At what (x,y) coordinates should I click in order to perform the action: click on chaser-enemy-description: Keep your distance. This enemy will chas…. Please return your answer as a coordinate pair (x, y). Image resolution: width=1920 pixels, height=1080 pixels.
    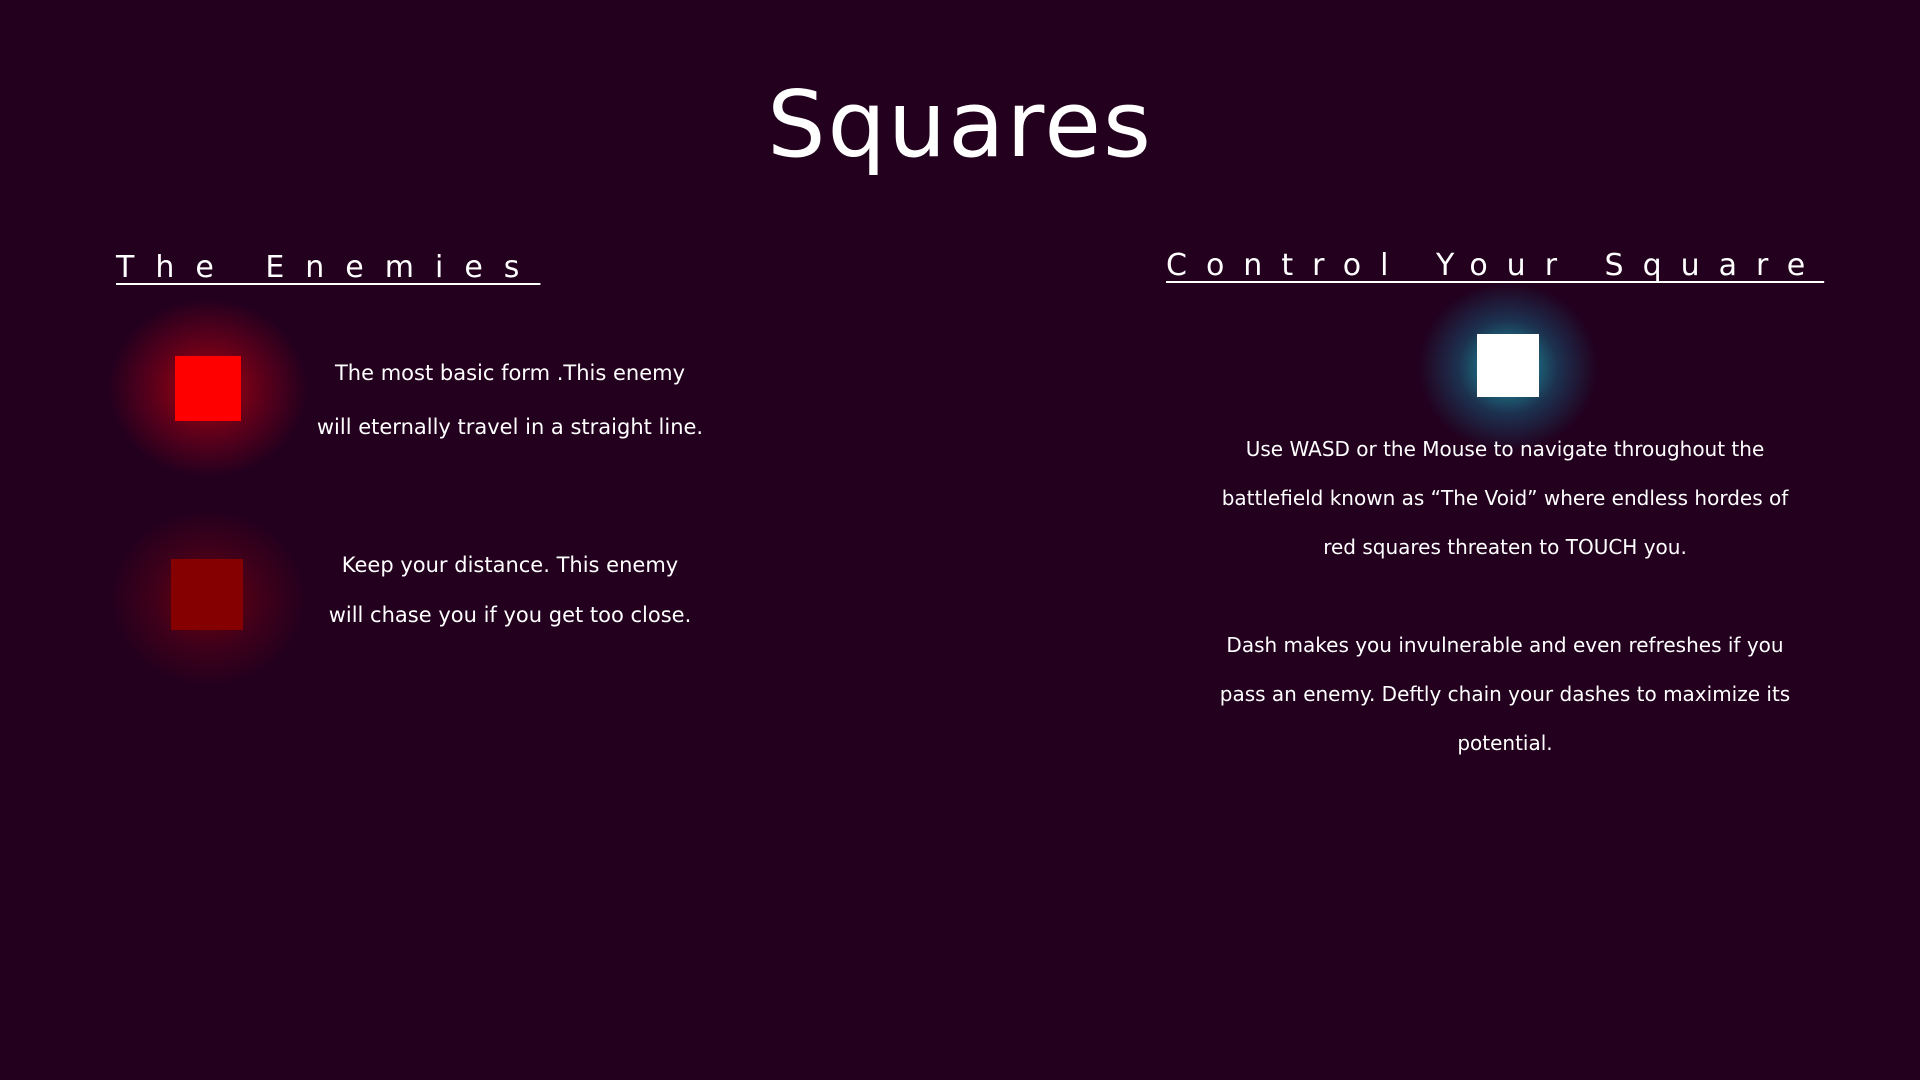
    Looking at the image, I should click on (510, 590).